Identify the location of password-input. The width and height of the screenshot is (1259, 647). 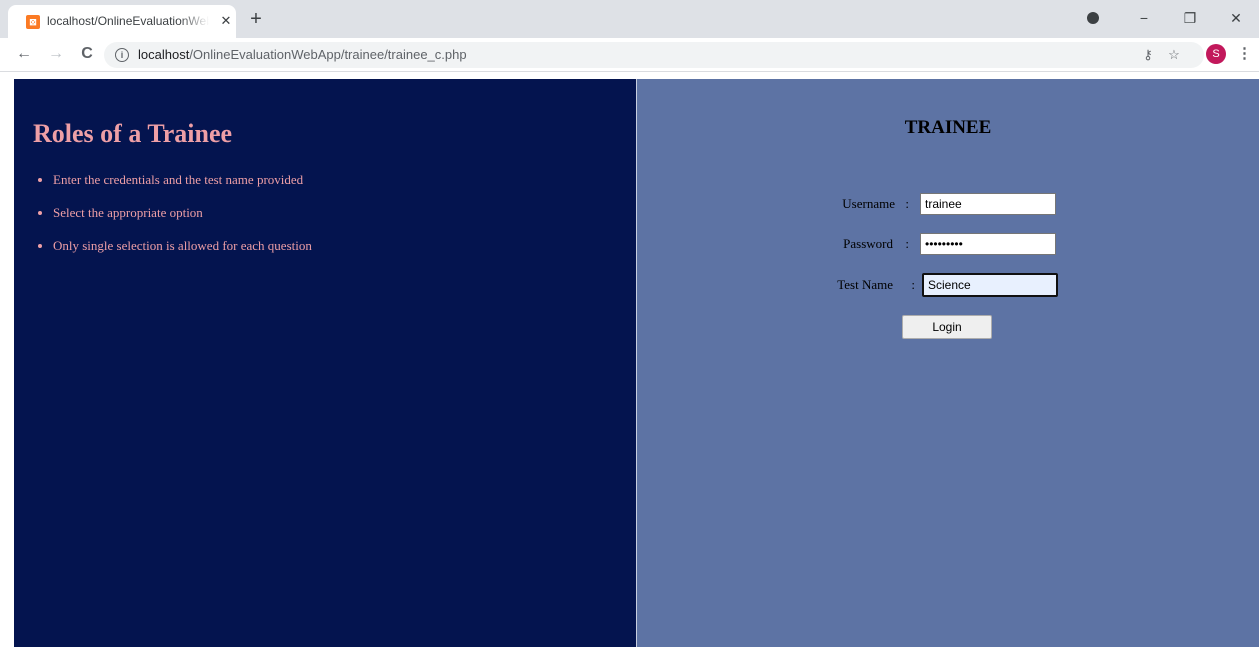
(988, 244).